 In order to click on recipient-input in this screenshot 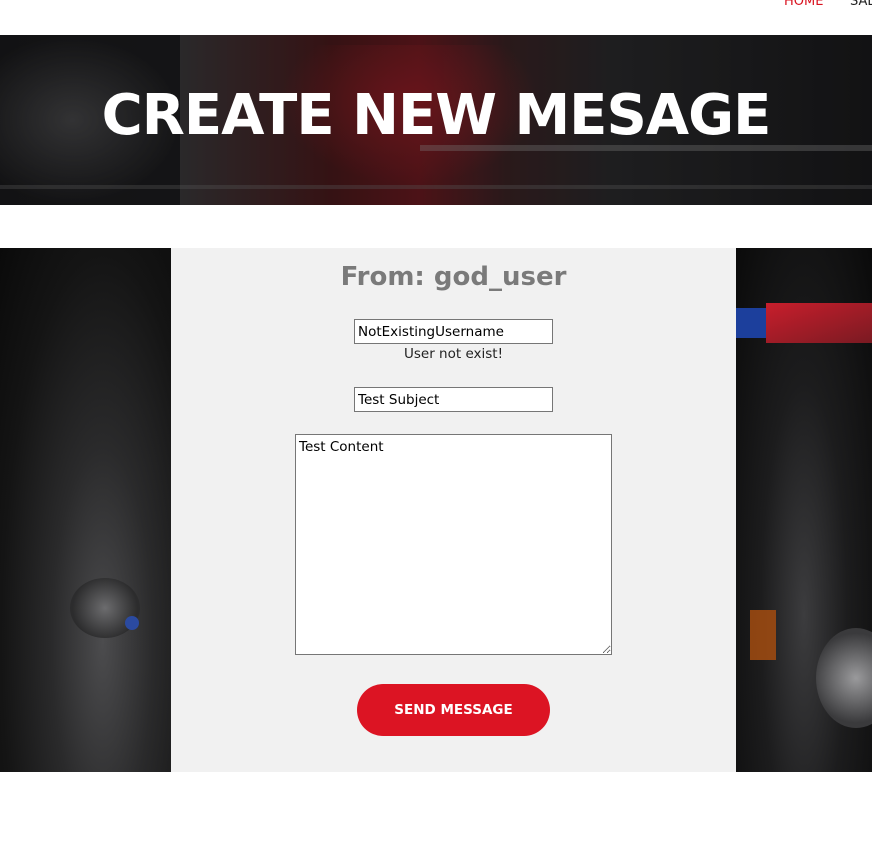, I will do `click(453, 331)`.